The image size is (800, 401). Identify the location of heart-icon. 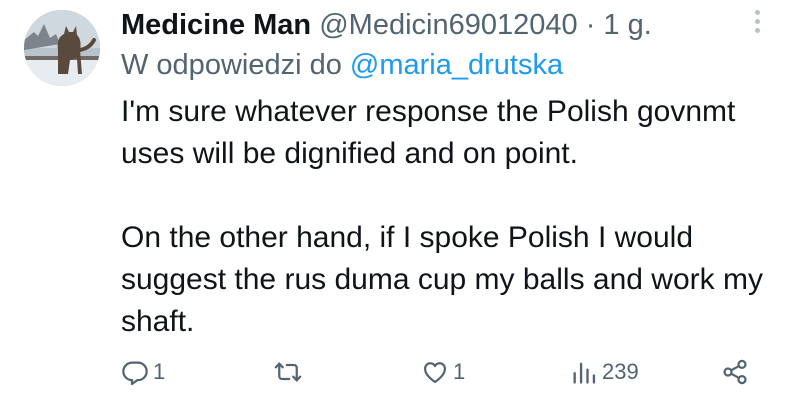
(435, 373).